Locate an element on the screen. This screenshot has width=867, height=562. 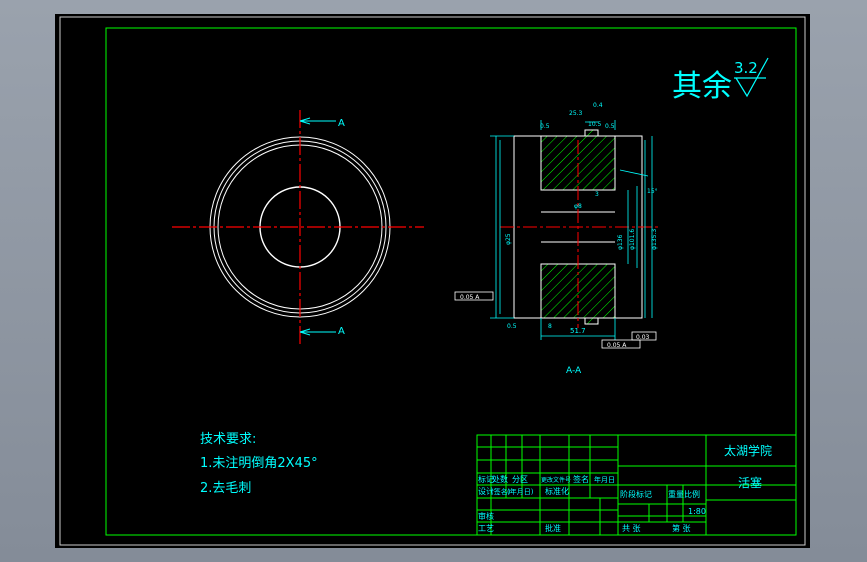
tb-row2-3: 标准化 is located at coordinates (557, 491).